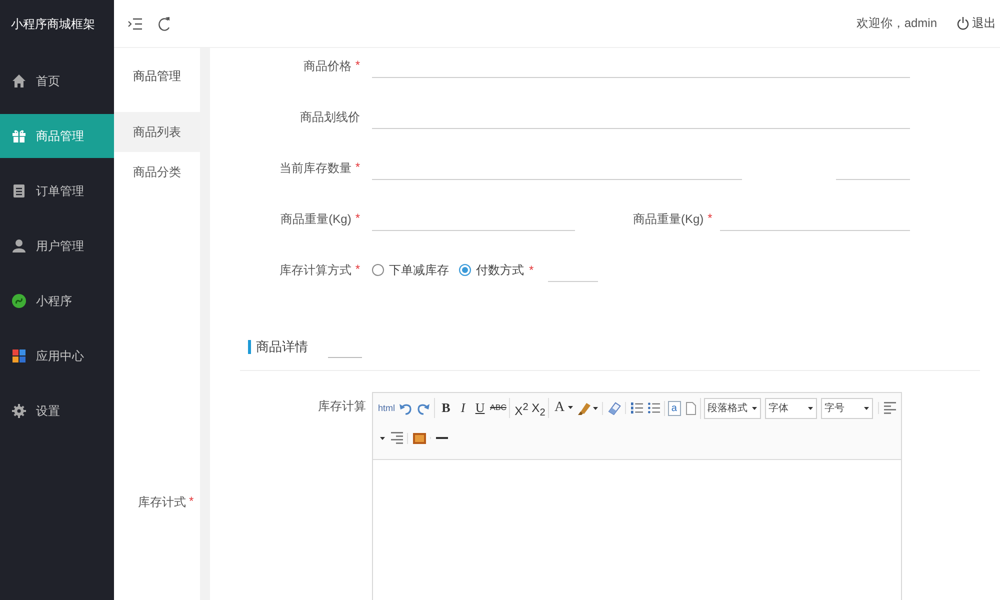 The image size is (1000, 600). I want to click on image-icon, so click(419, 438).